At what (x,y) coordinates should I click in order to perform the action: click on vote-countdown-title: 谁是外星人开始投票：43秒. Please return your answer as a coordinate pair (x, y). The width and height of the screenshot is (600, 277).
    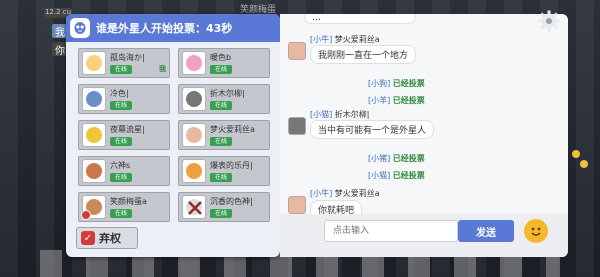
    Looking at the image, I should click on (164, 28).